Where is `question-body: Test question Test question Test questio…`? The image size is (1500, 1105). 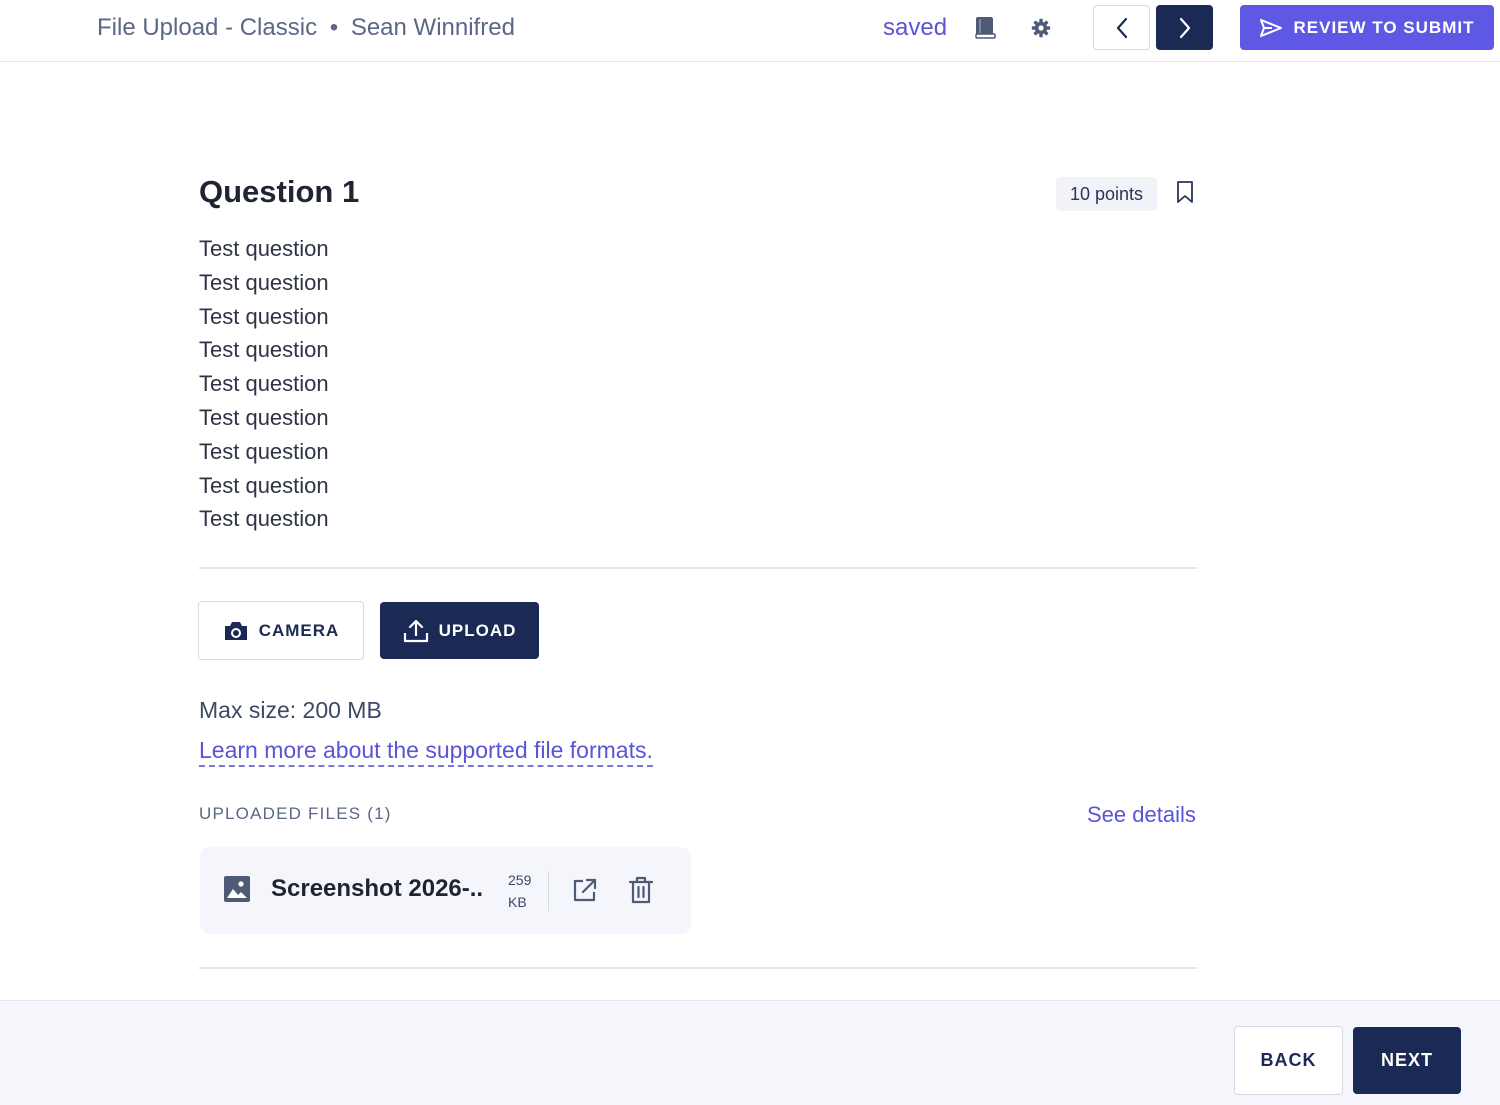 question-body: Test question Test question Test questio… is located at coordinates (264, 384).